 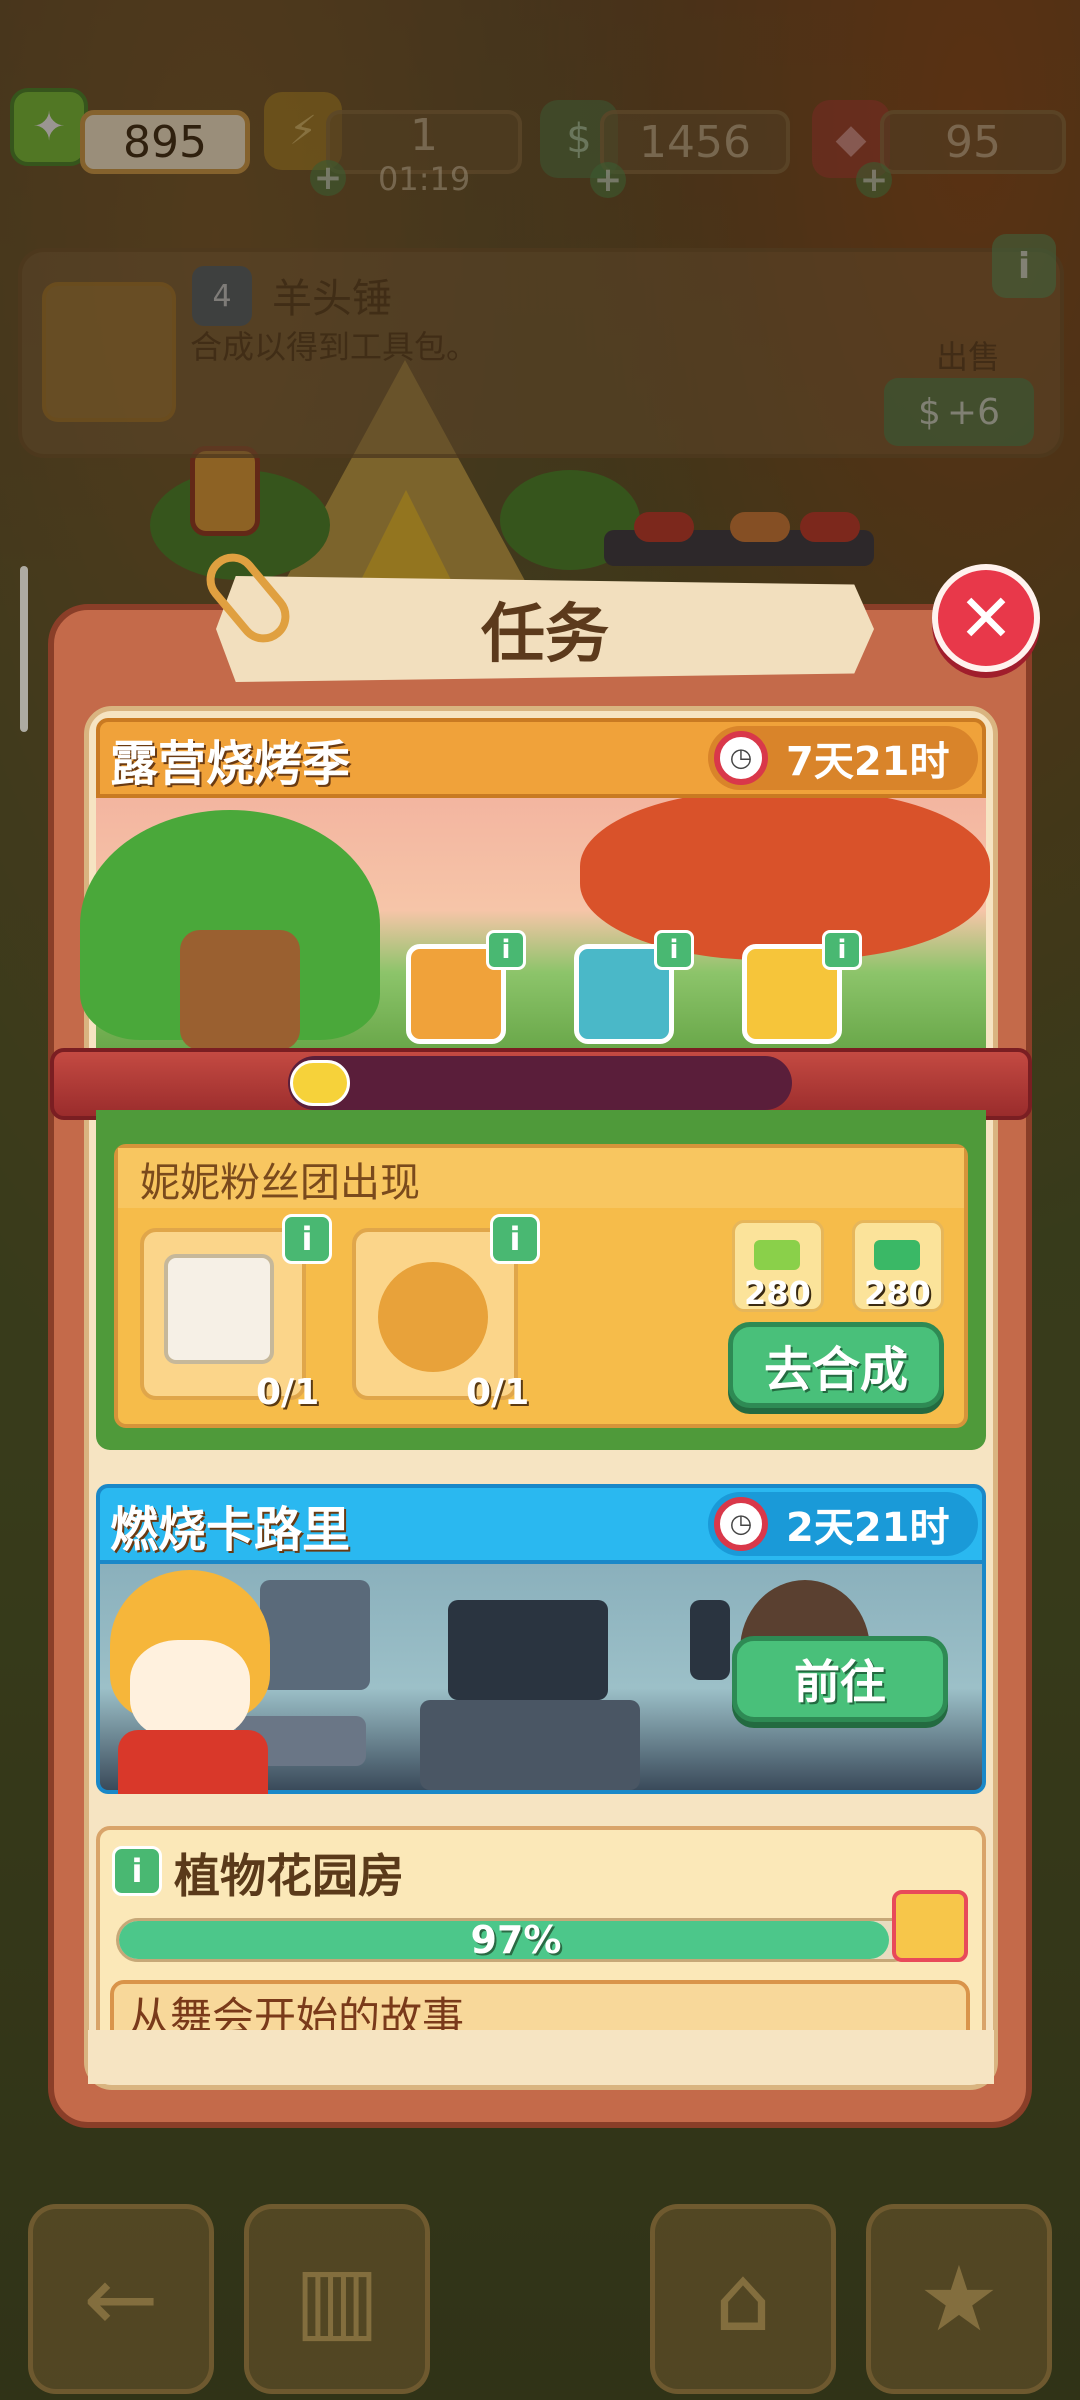 What do you see at coordinates (190, 1690) in the screenshot?
I see `hero-face` at bounding box center [190, 1690].